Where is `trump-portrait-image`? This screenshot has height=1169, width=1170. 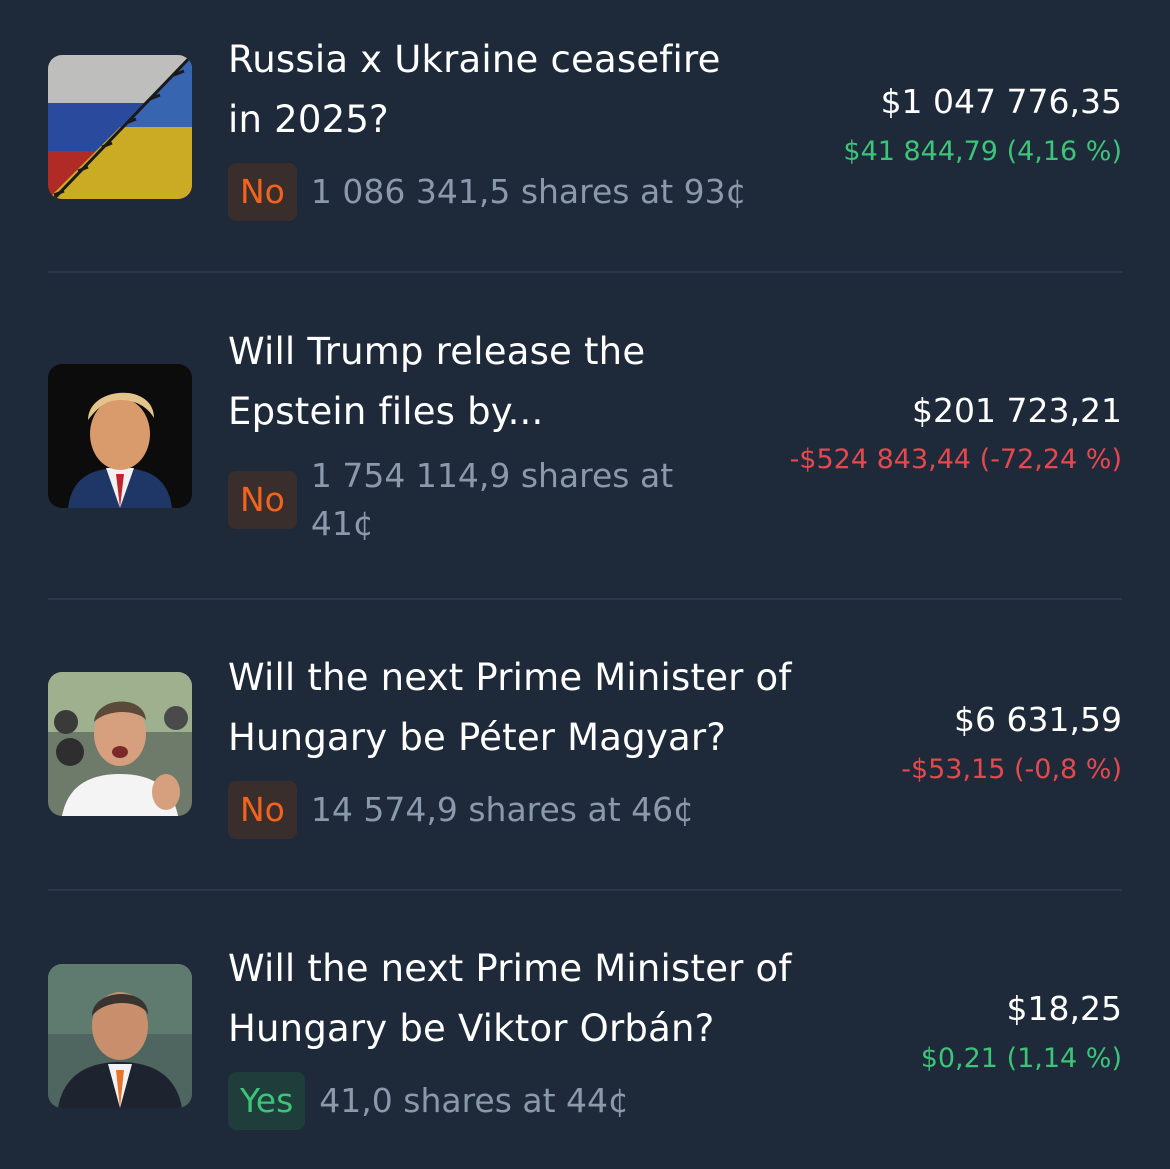 trump-portrait-image is located at coordinates (120, 436).